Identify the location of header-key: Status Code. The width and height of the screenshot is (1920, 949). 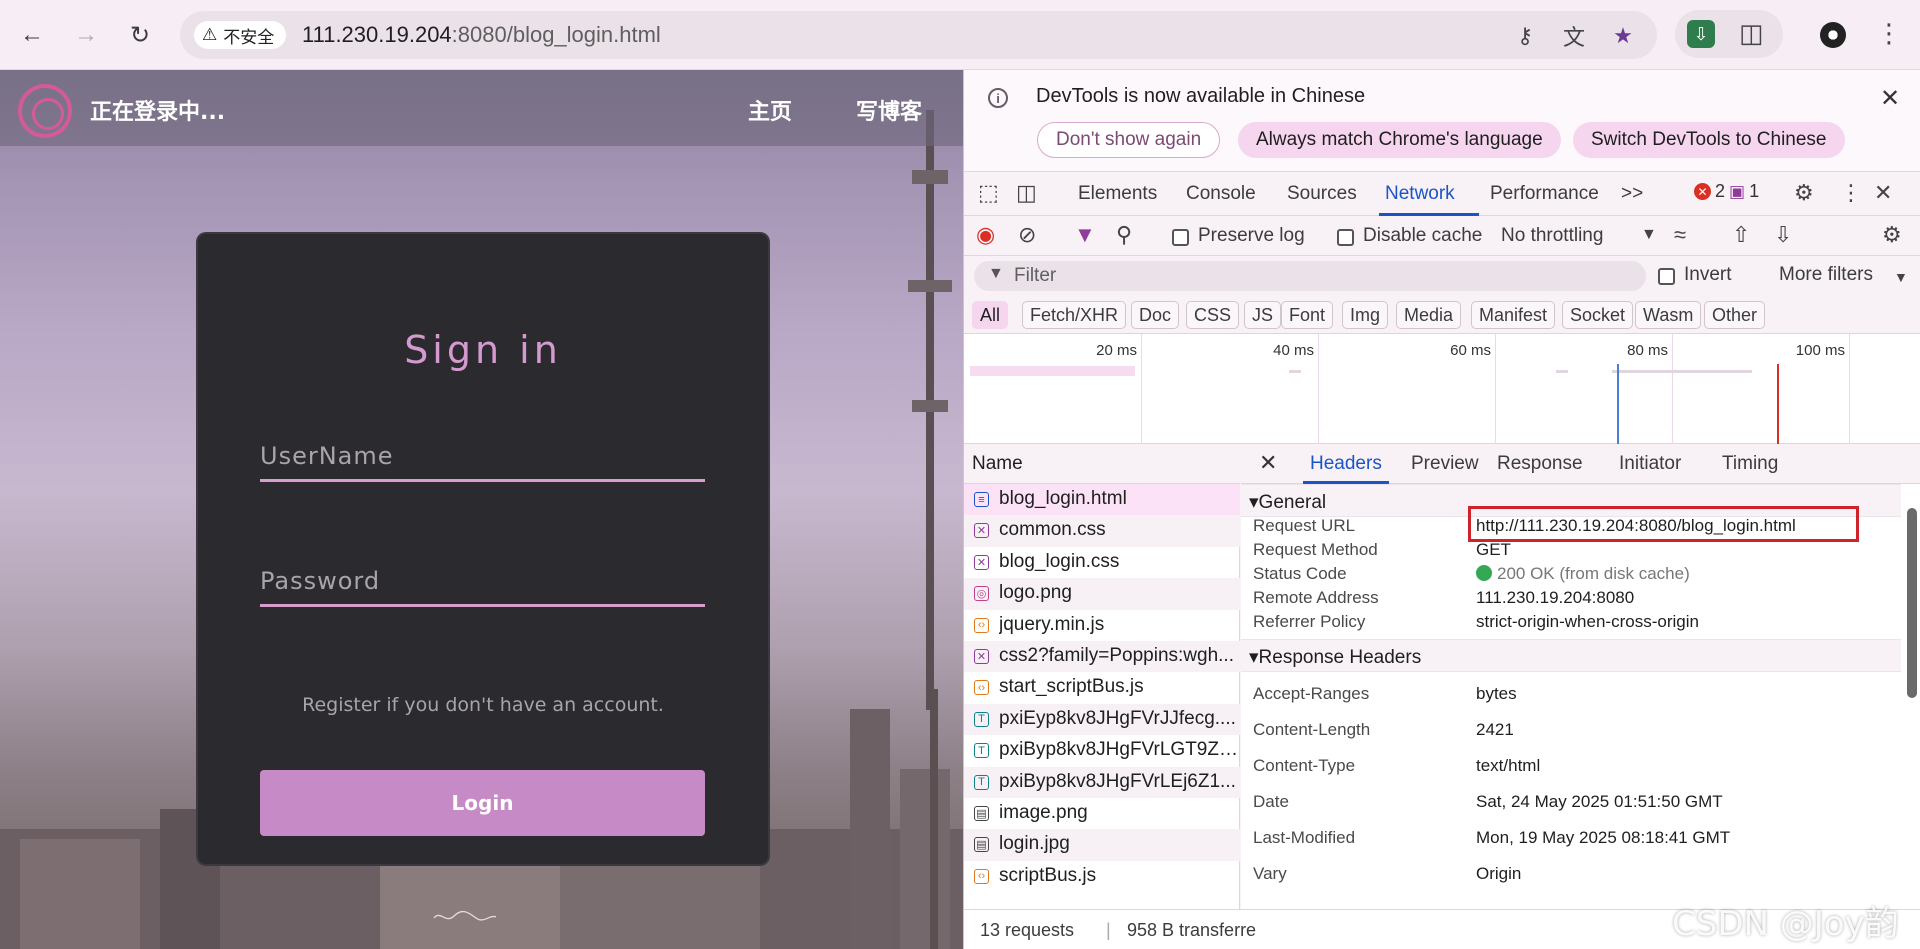
(1300, 573).